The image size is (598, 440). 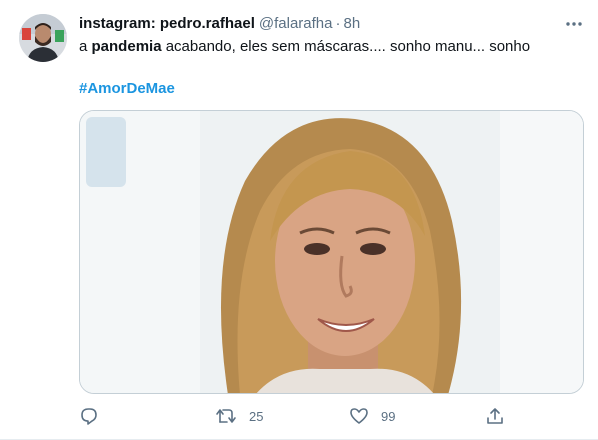 I want to click on retweet-icon, so click(x=226, y=416).